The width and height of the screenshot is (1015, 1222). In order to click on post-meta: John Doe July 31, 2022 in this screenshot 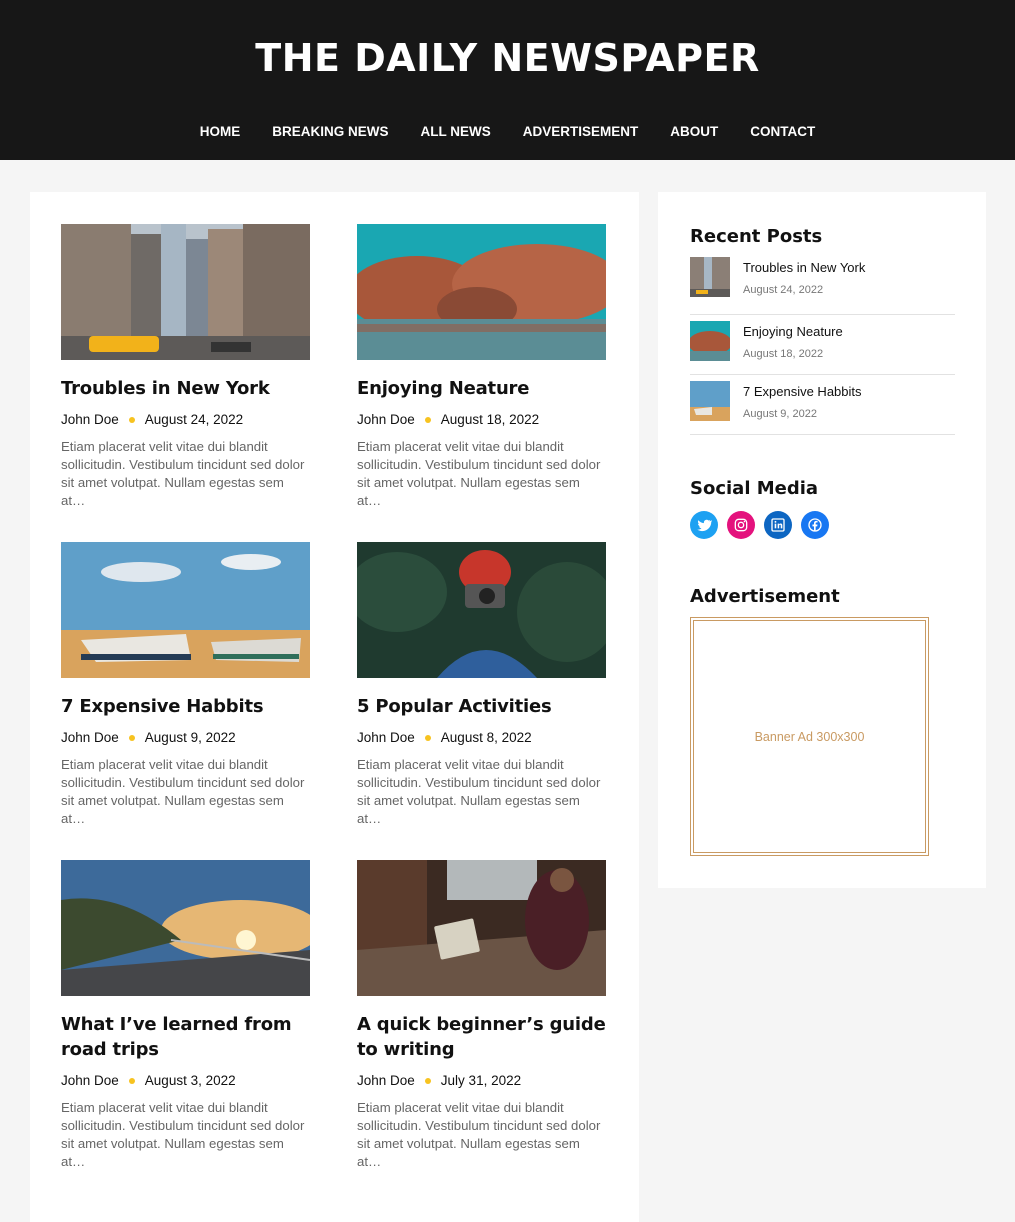, I will do `click(481, 1080)`.